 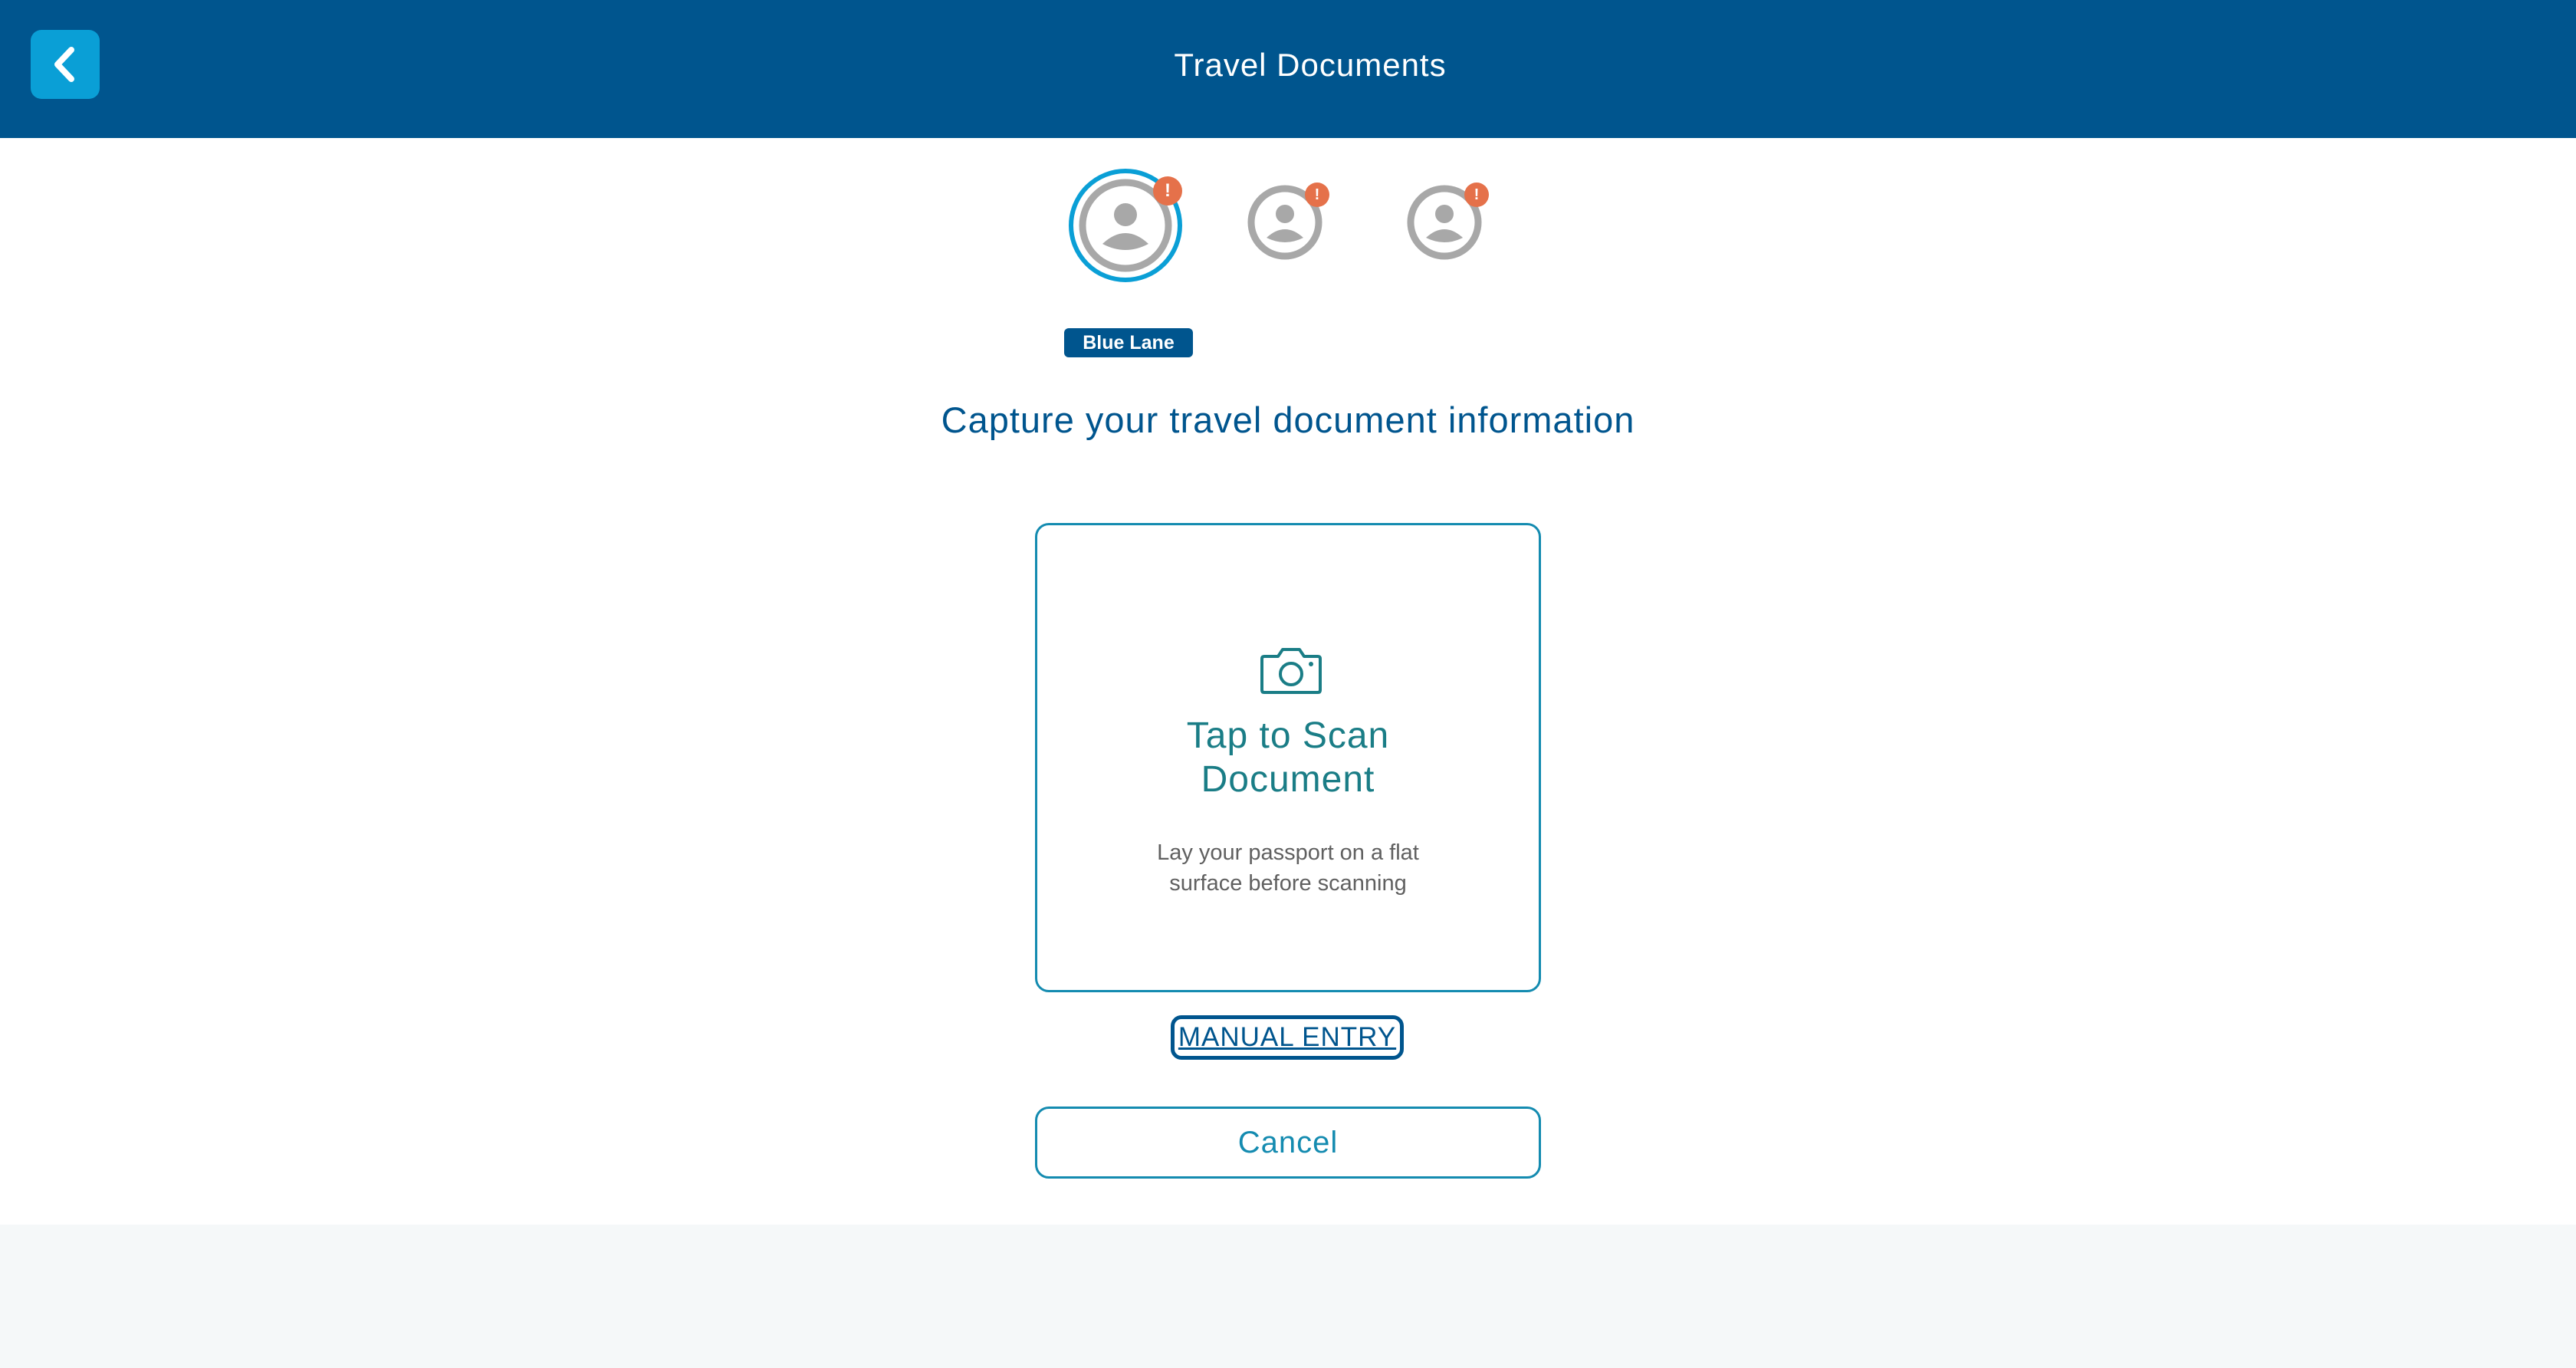 I want to click on guest-avatar-3: !, so click(x=1447, y=222).